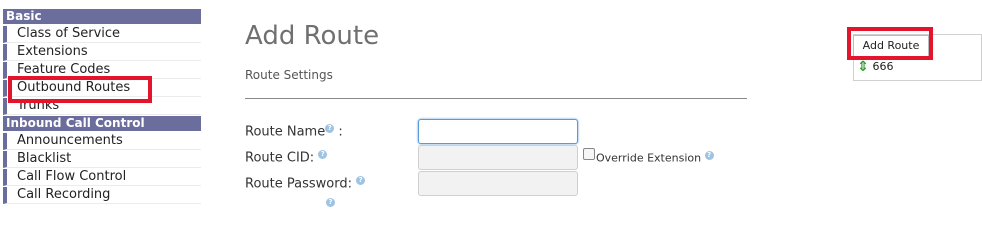 This screenshot has height=240, width=982. I want to click on route-password-label-text: Route Password:, so click(298, 184).